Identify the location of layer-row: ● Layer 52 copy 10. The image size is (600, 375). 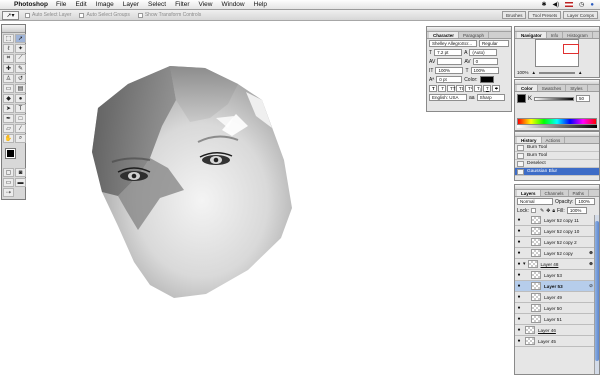
(557, 231).